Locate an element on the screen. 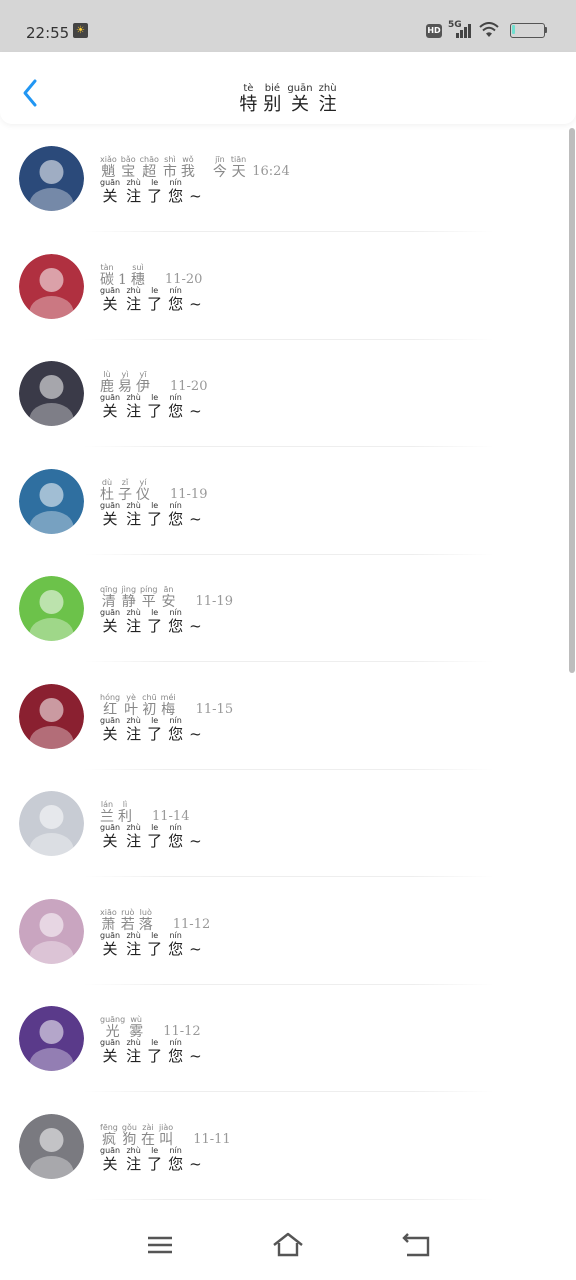  timestamp: 11-11 is located at coordinates (212, 1139).